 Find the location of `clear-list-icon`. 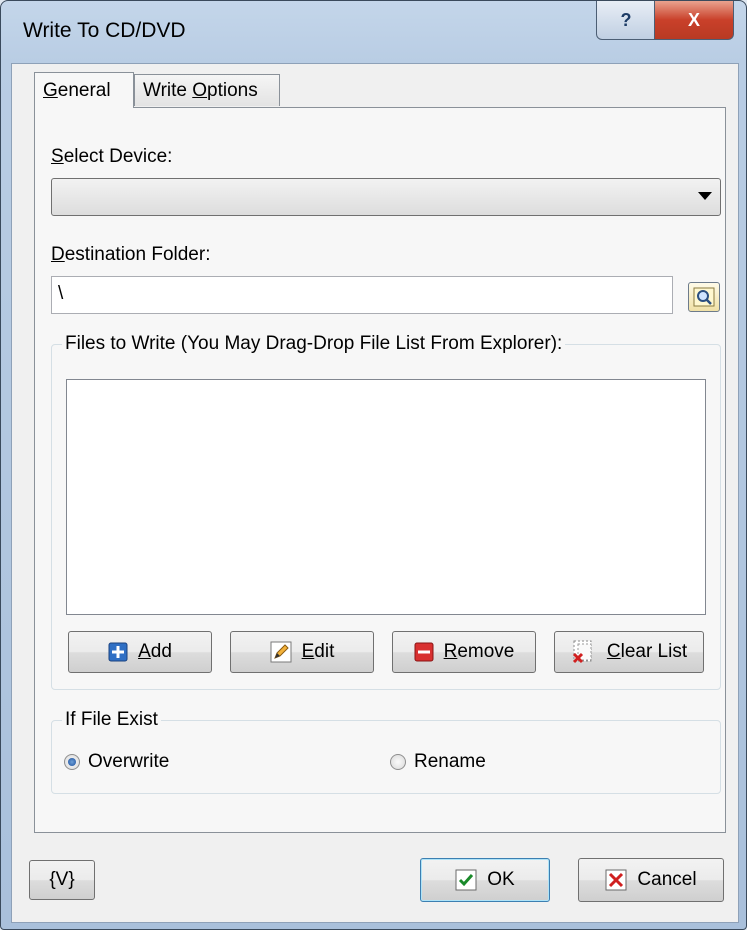

clear-list-icon is located at coordinates (584, 652).